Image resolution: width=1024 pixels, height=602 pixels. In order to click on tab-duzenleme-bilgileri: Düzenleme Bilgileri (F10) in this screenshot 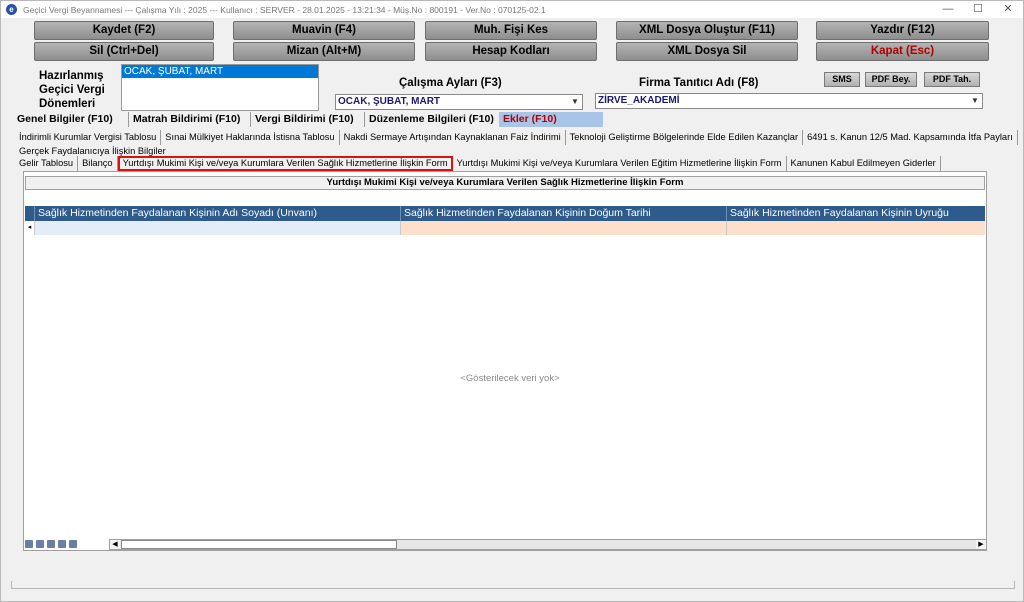, I will do `click(432, 119)`.